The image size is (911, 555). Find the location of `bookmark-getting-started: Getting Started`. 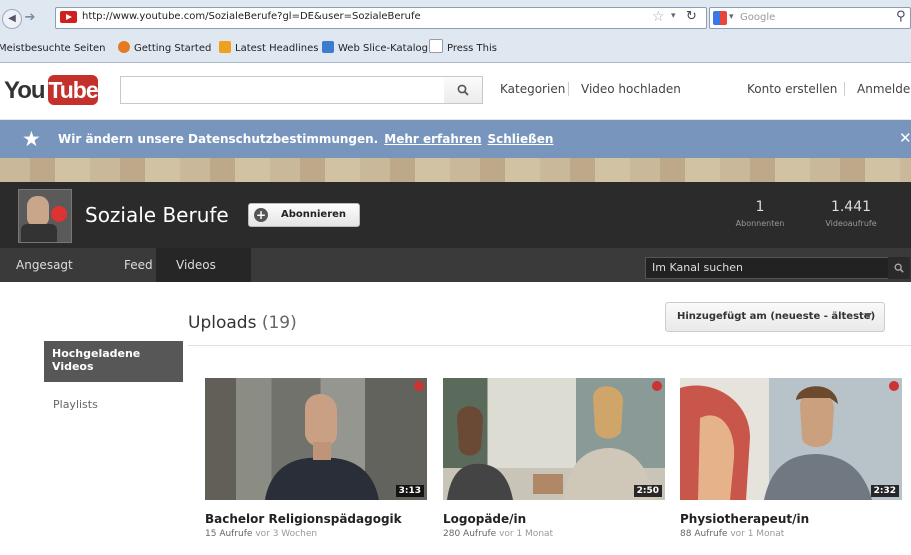

bookmark-getting-started: Getting Started is located at coordinates (164, 49).